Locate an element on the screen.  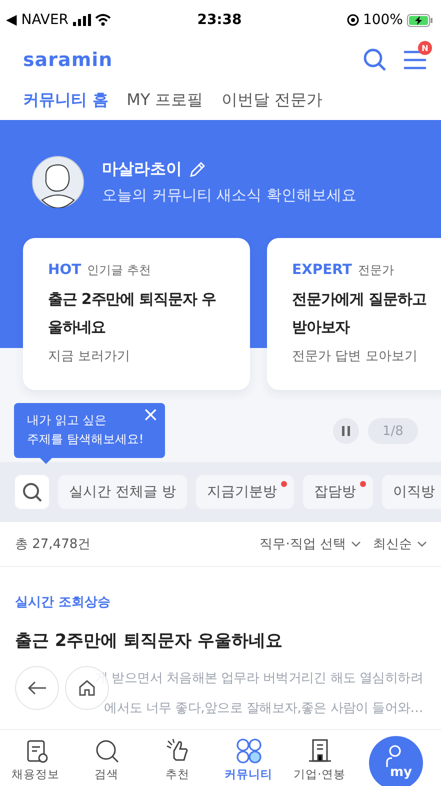
pause-icon is located at coordinates (346, 431).